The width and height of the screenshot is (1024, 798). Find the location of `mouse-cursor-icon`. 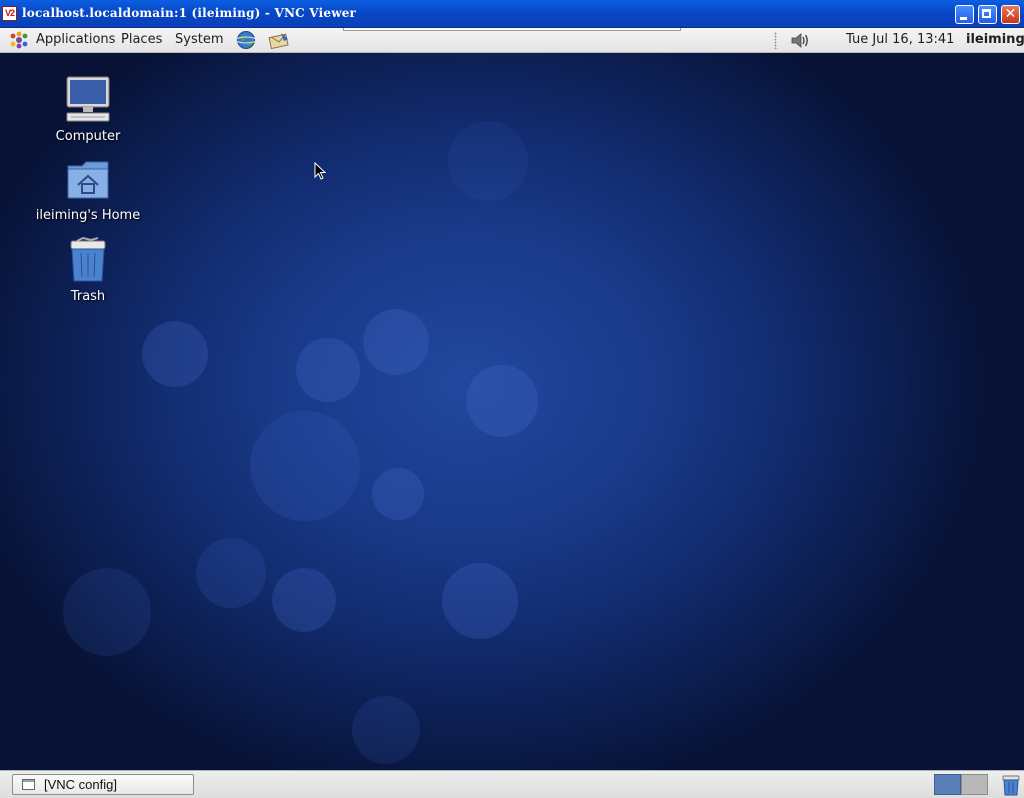

mouse-cursor-icon is located at coordinates (320, 171).